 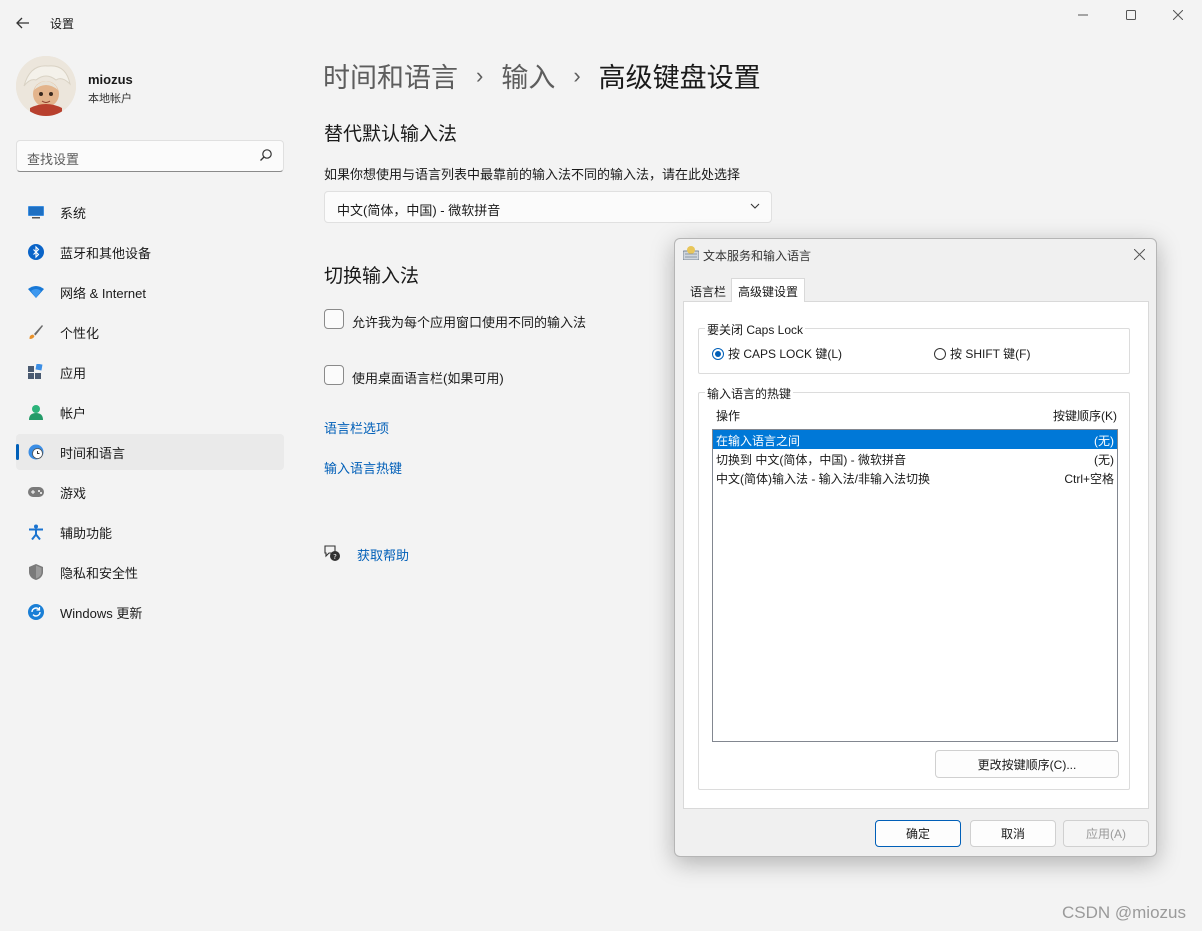 What do you see at coordinates (150, 156) in the screenshot?
I see `search-input: 查找设置` at bounding box center [150, 156].